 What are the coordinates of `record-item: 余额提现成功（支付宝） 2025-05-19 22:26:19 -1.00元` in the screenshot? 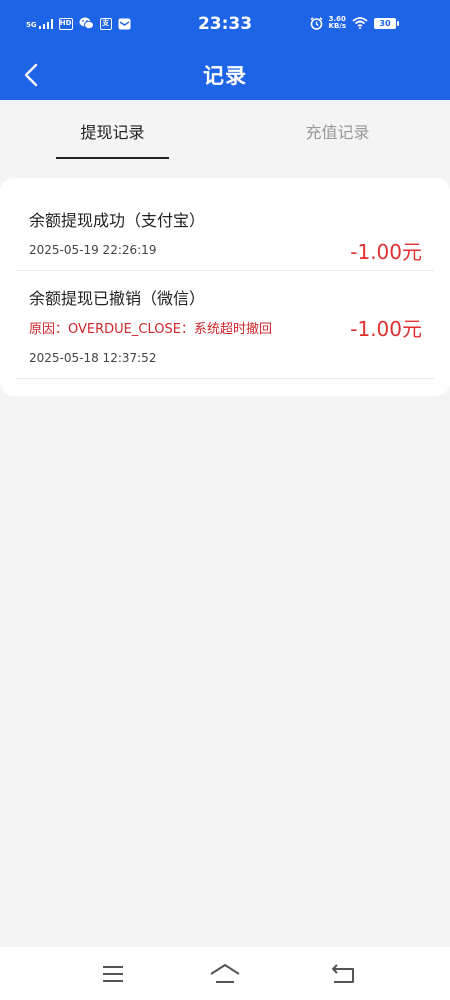 It's located at (225, 231).